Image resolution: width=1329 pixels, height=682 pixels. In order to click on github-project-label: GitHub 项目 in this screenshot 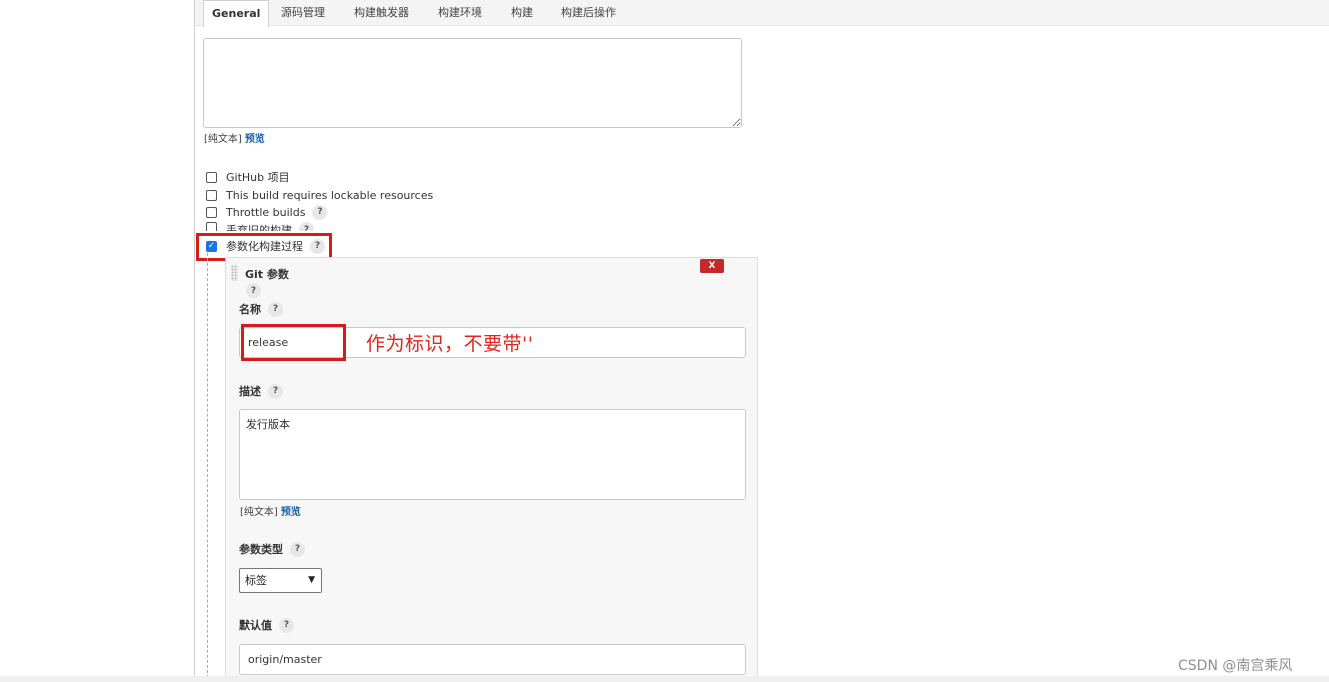, I will do `click(258, 177)`.